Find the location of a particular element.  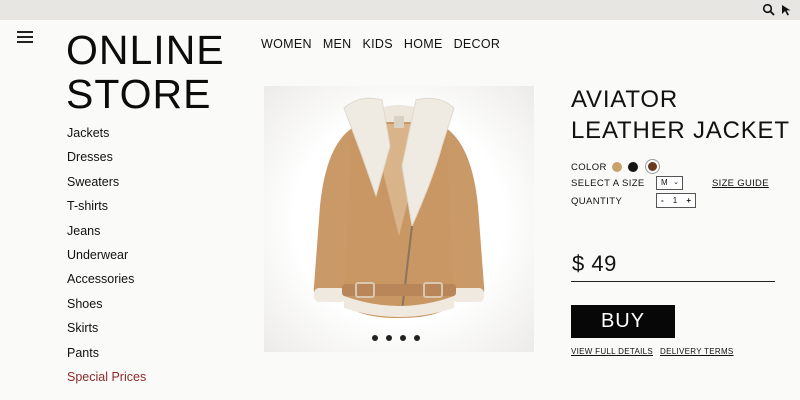

carousel-dots is located at coordinates (396, 338).